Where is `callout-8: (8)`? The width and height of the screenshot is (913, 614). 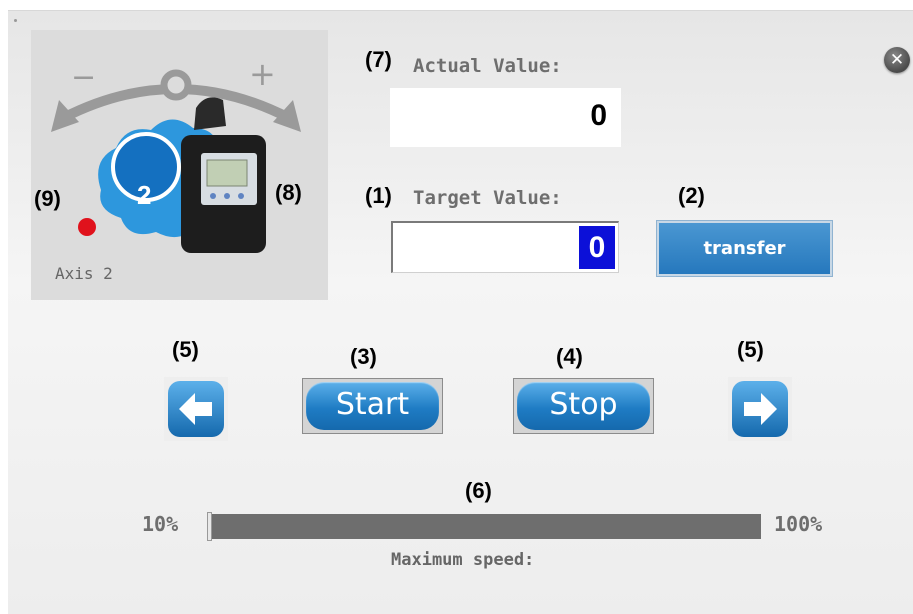
callout-8: (8) is located at coordinates (288, 192).